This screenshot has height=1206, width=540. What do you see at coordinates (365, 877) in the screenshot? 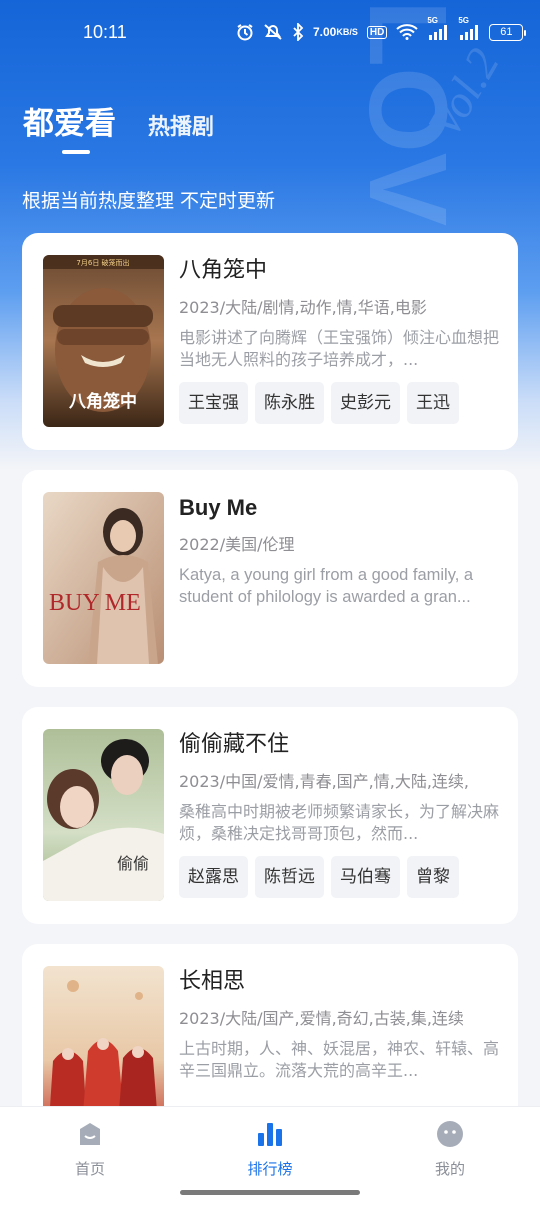
I see `cast-tag: 马伯骞` at bounding box center [365, 877].